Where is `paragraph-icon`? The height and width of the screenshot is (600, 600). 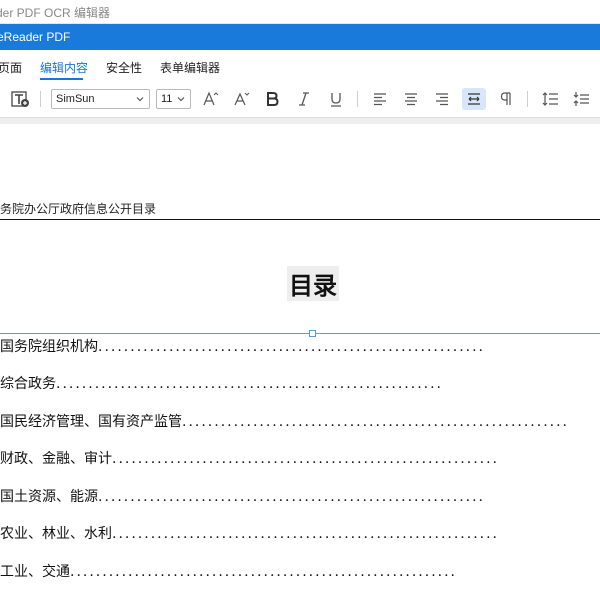 paragraph-icon is located at coordinates (505, 98).